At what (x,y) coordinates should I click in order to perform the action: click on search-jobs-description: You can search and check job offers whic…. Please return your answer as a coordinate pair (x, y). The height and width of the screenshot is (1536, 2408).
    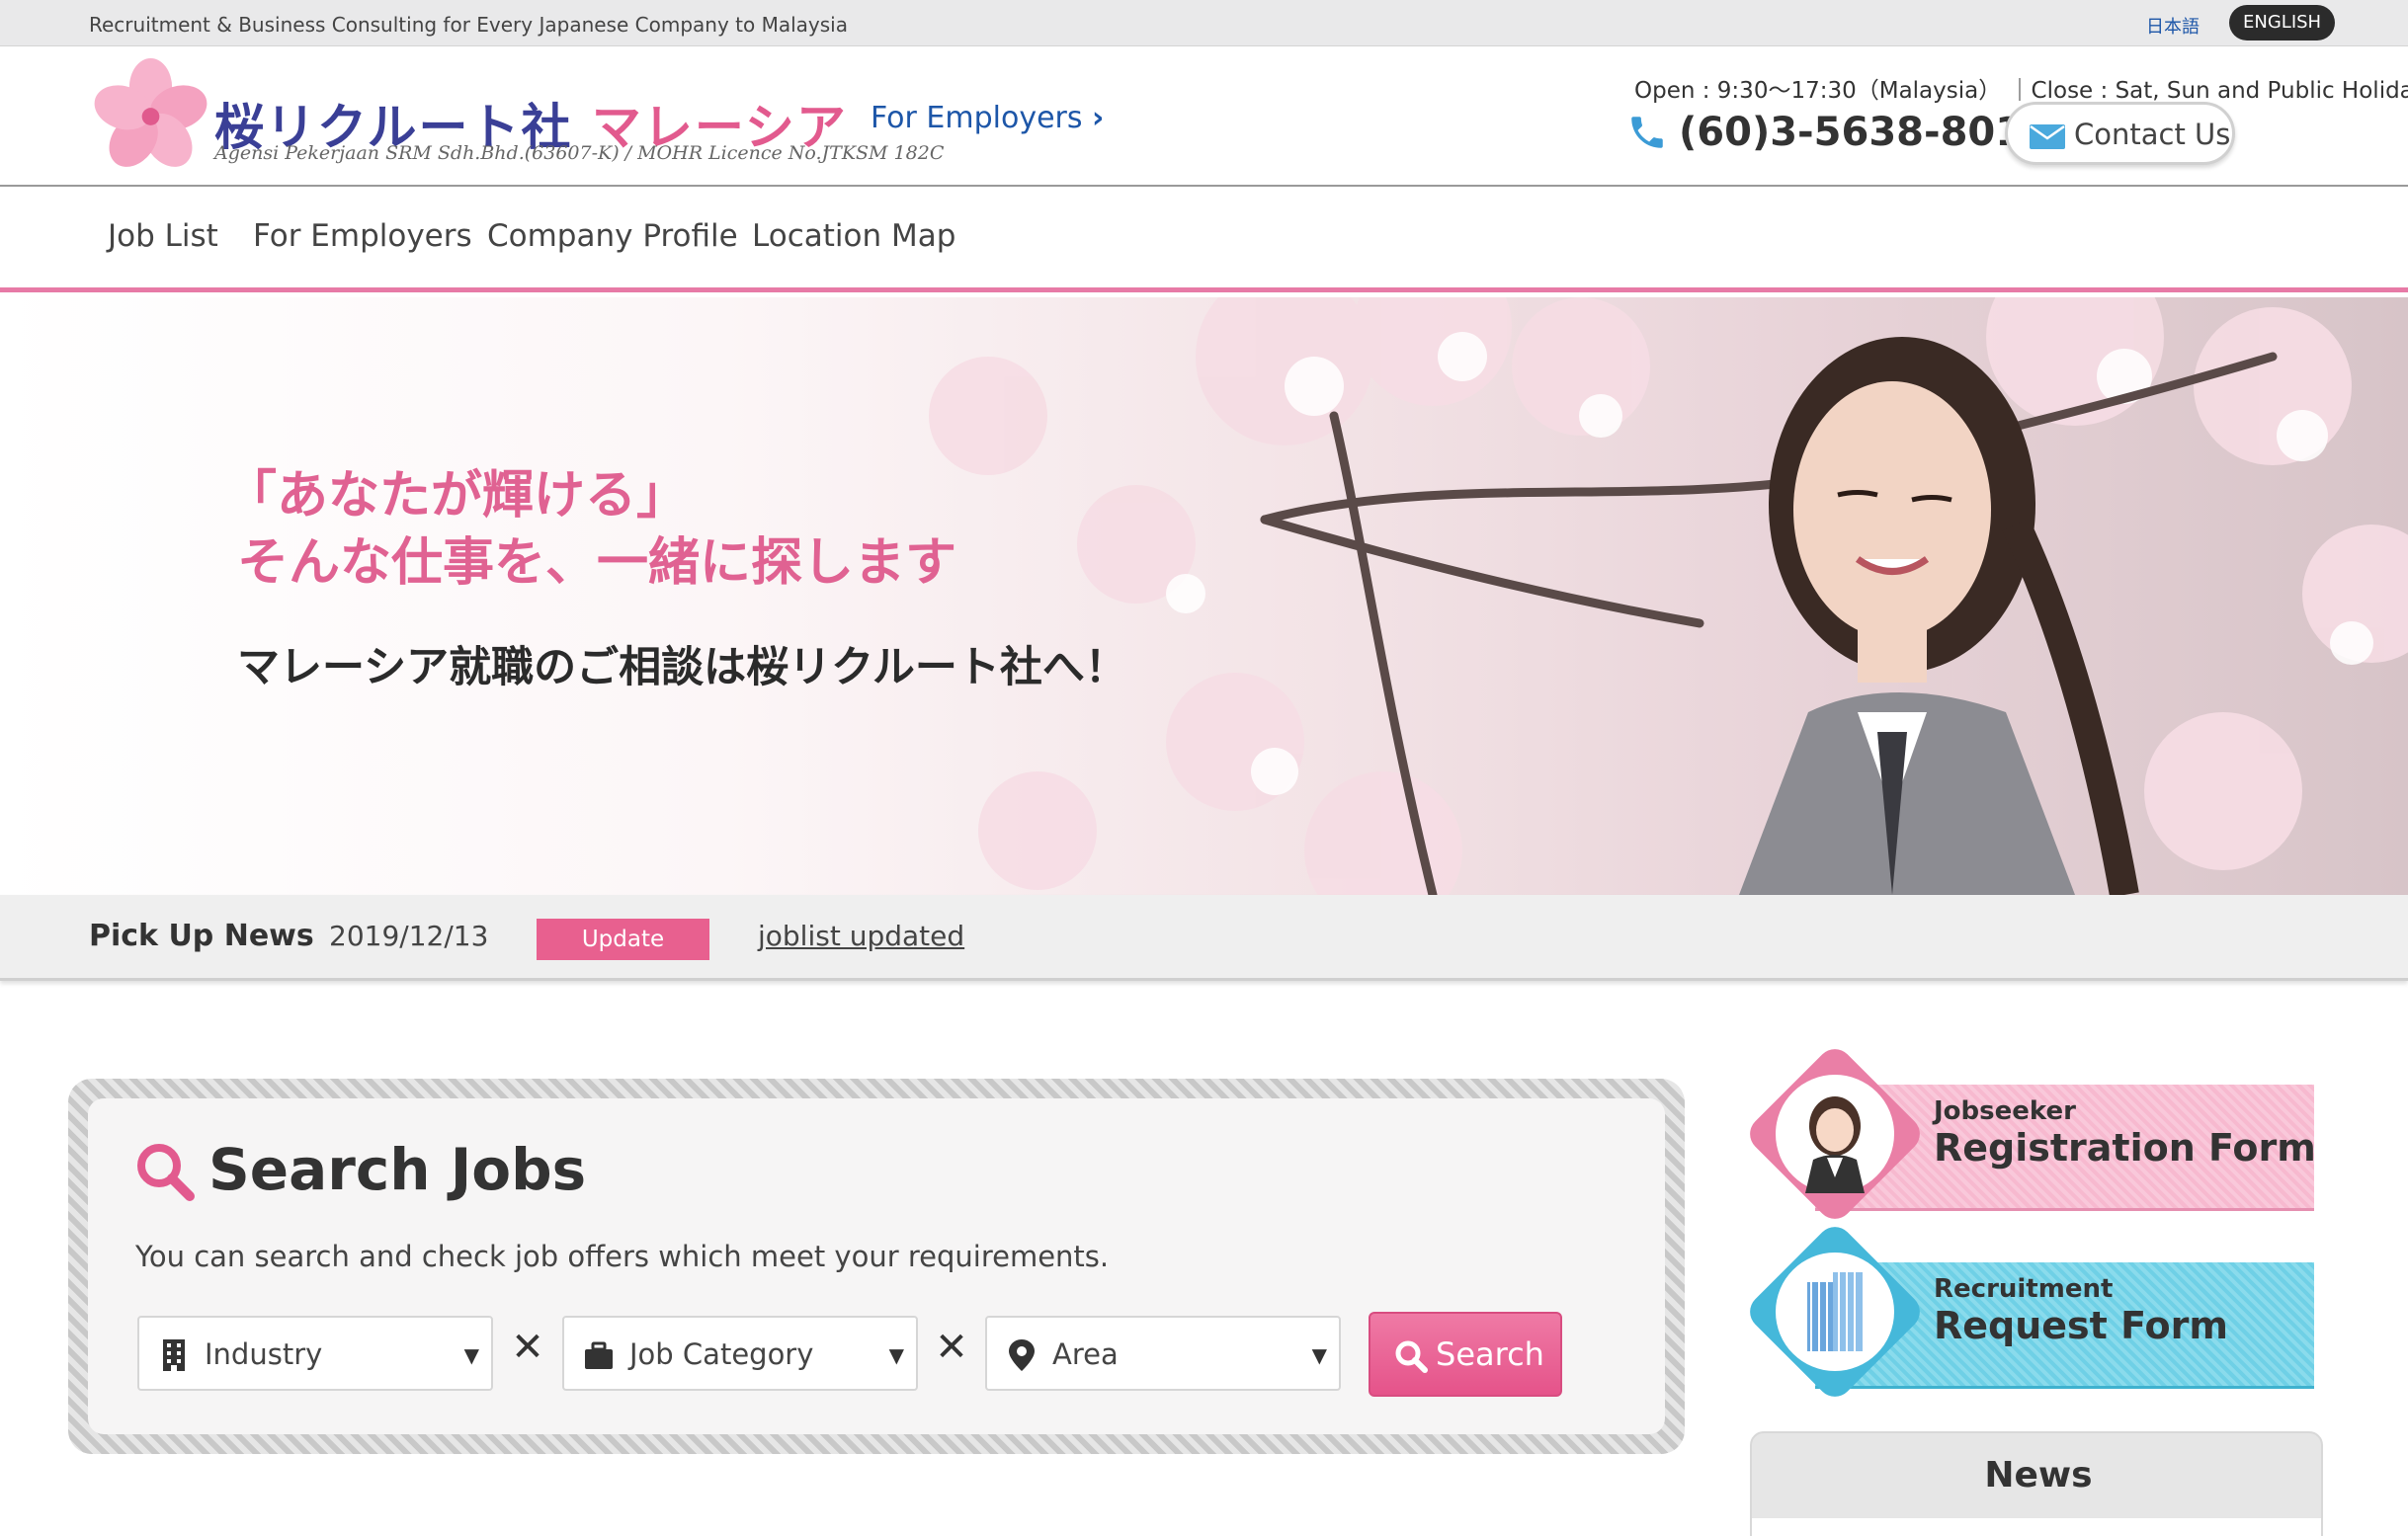
    Looking at the image, I should click on (622, 1256).